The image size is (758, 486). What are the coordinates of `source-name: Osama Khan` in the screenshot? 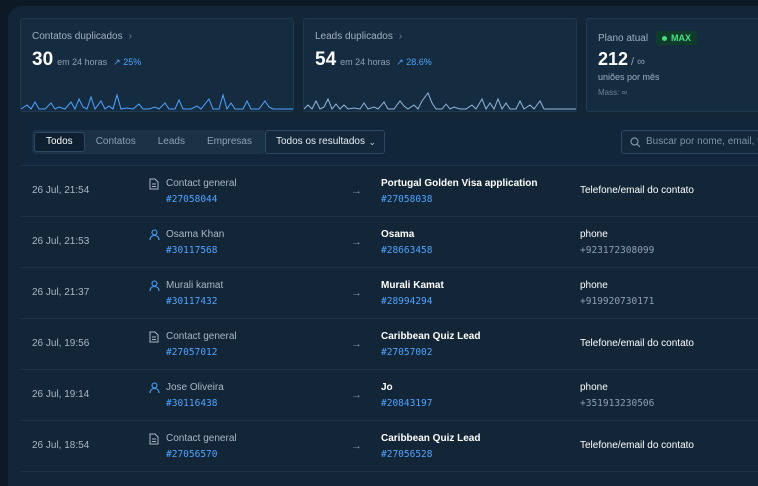 It's located at (195, 234).